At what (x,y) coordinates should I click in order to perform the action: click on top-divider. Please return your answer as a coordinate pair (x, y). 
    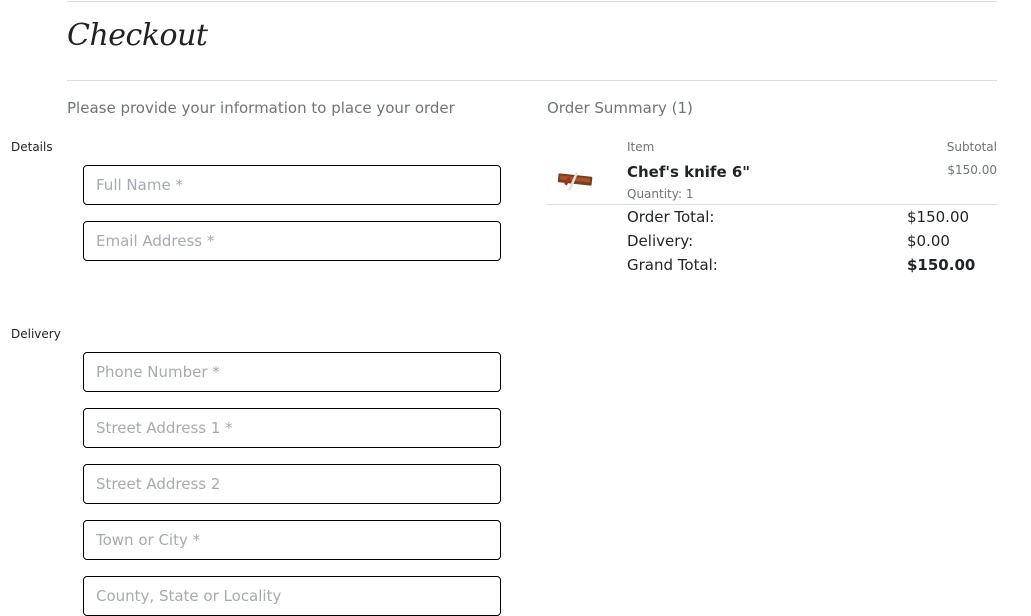
    Looking at the image, I should click on (532, 1).